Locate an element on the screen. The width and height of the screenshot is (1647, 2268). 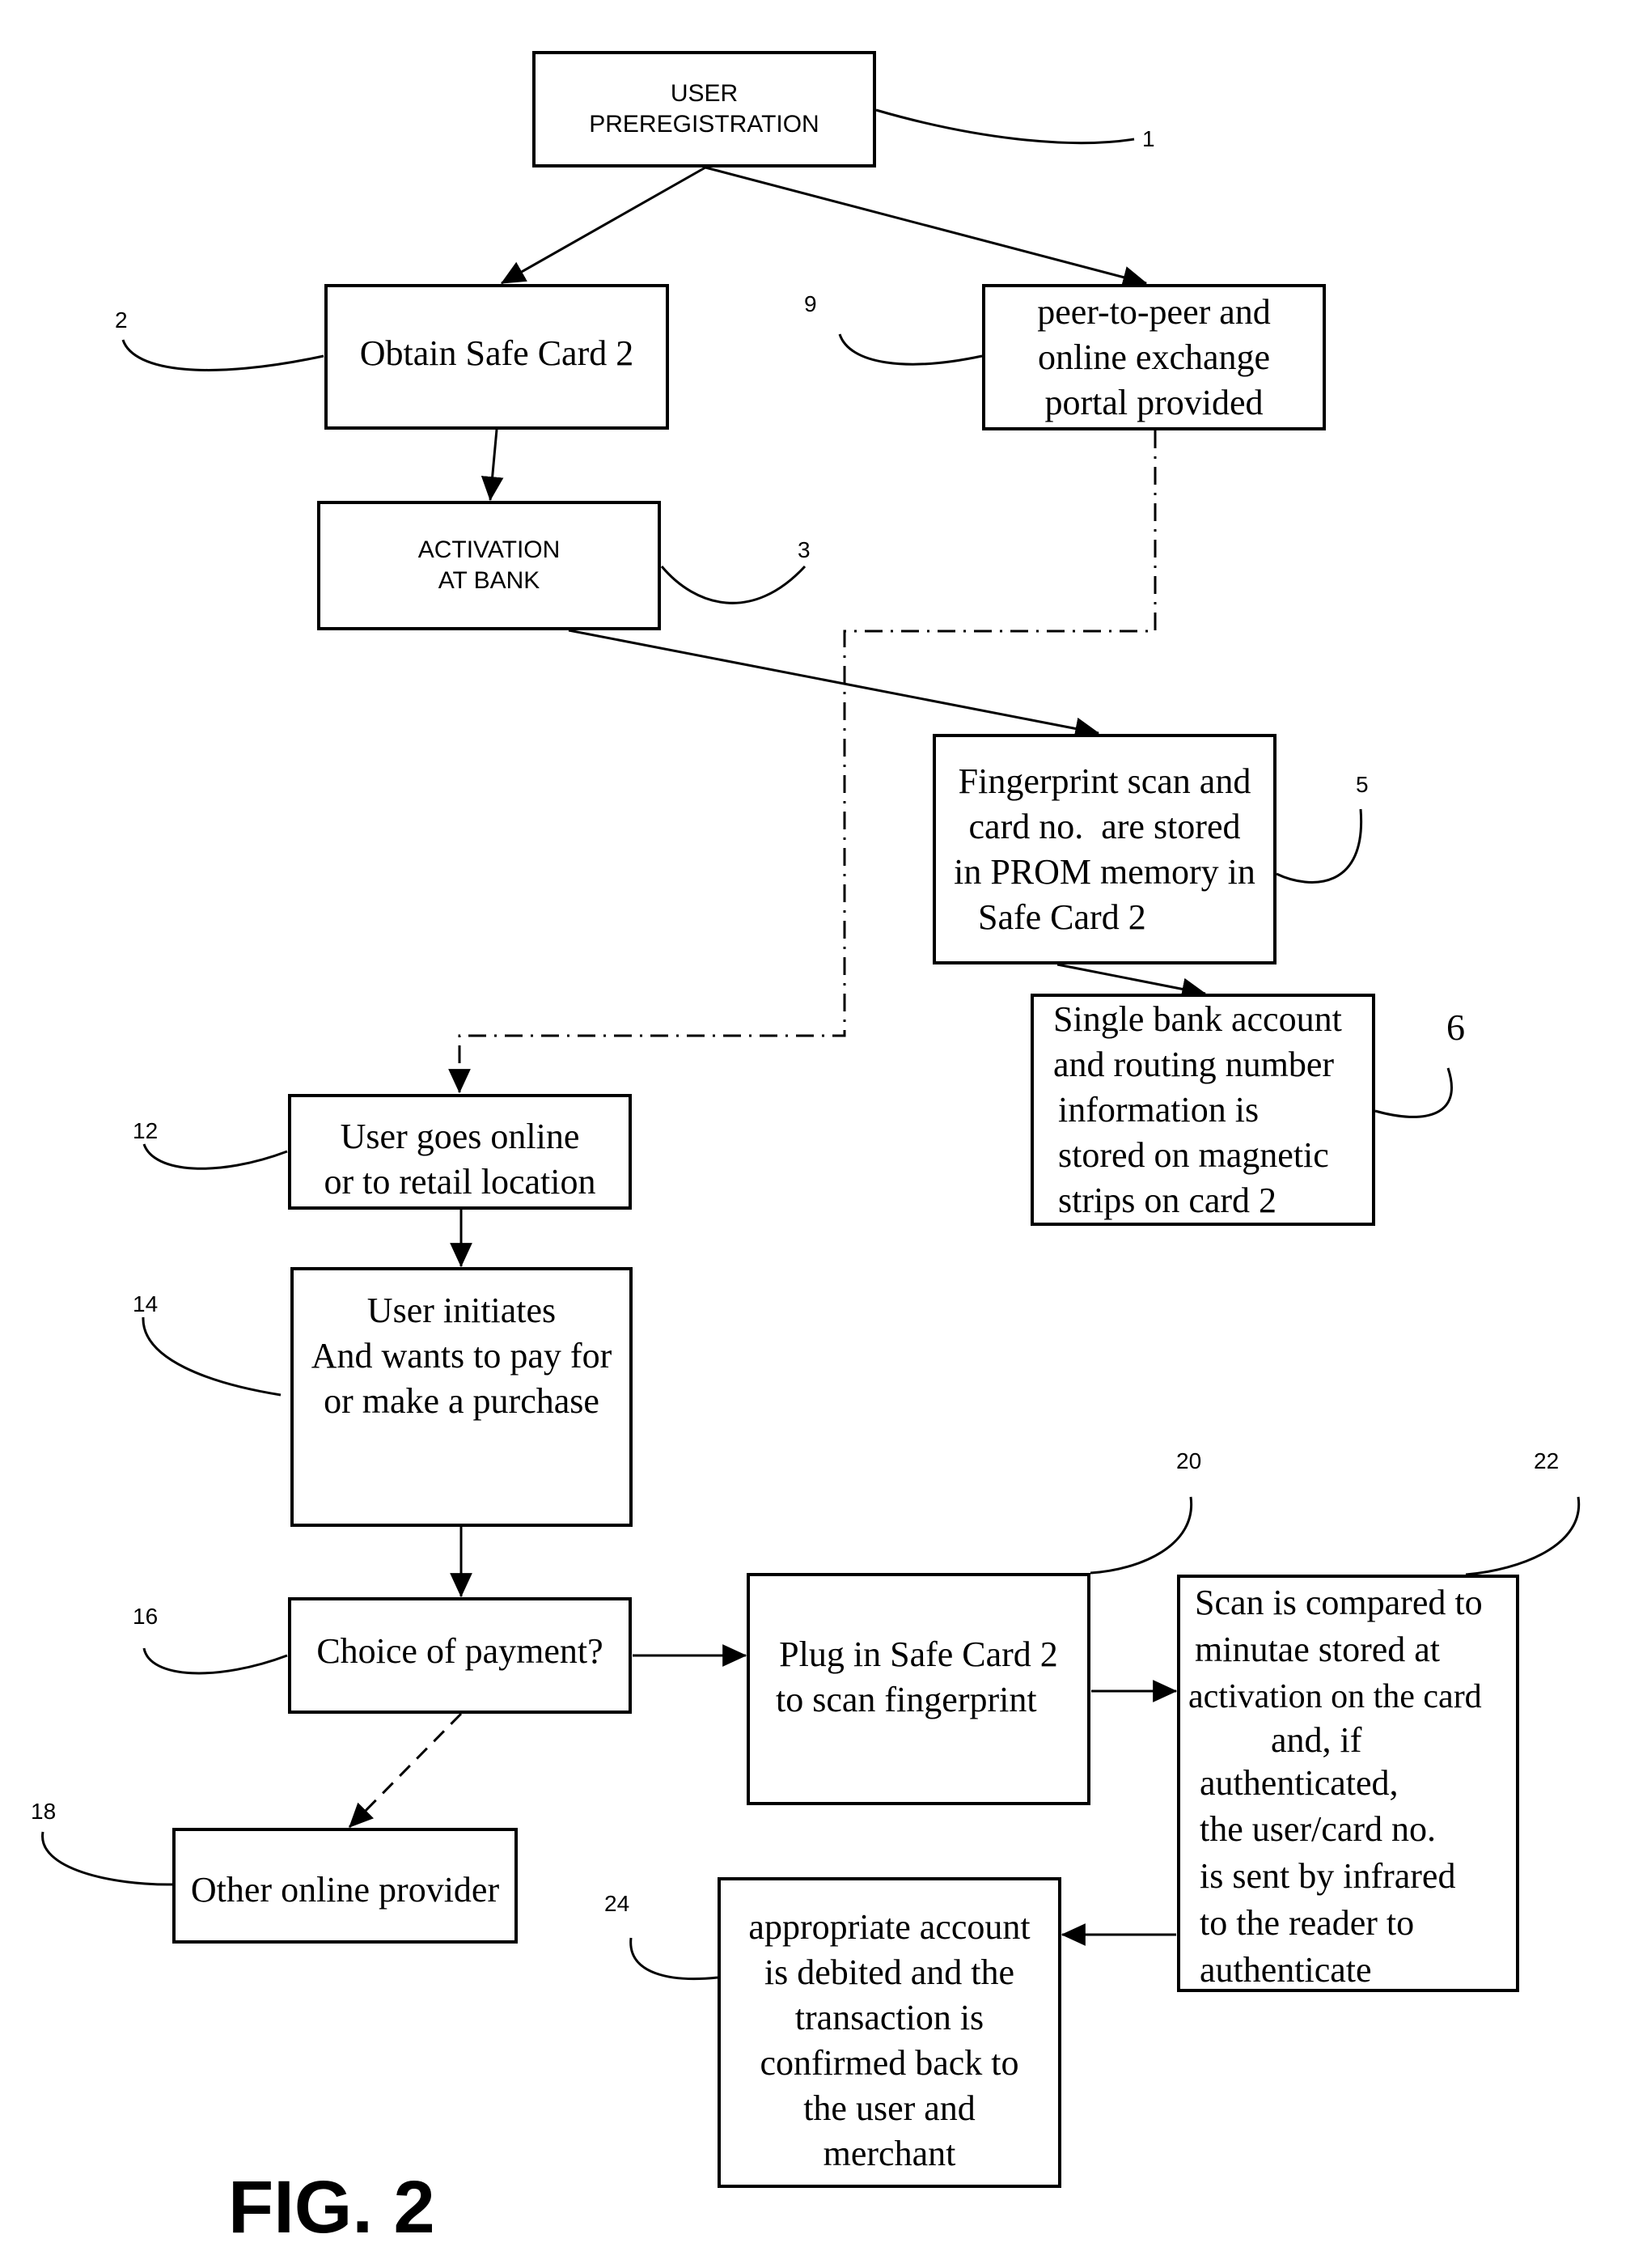
node-plug-in-safe-card: Plug in Safe Card 2 to scan fingerprint is located at coordinates (918, 1689).